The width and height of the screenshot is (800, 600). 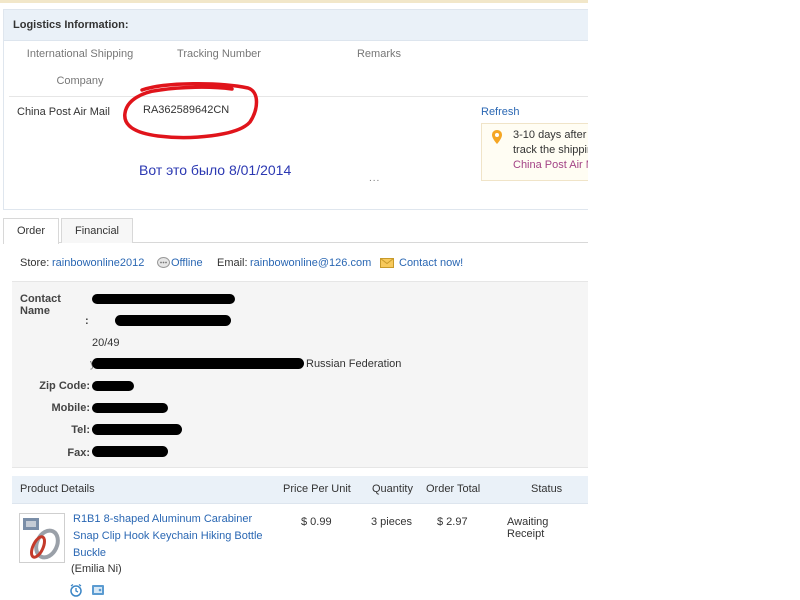 What do you see at coordinates (317, 489) in the screenshot?
I see `header-price-per-unit: Price Per Unit` at bounding box center [317, 489].